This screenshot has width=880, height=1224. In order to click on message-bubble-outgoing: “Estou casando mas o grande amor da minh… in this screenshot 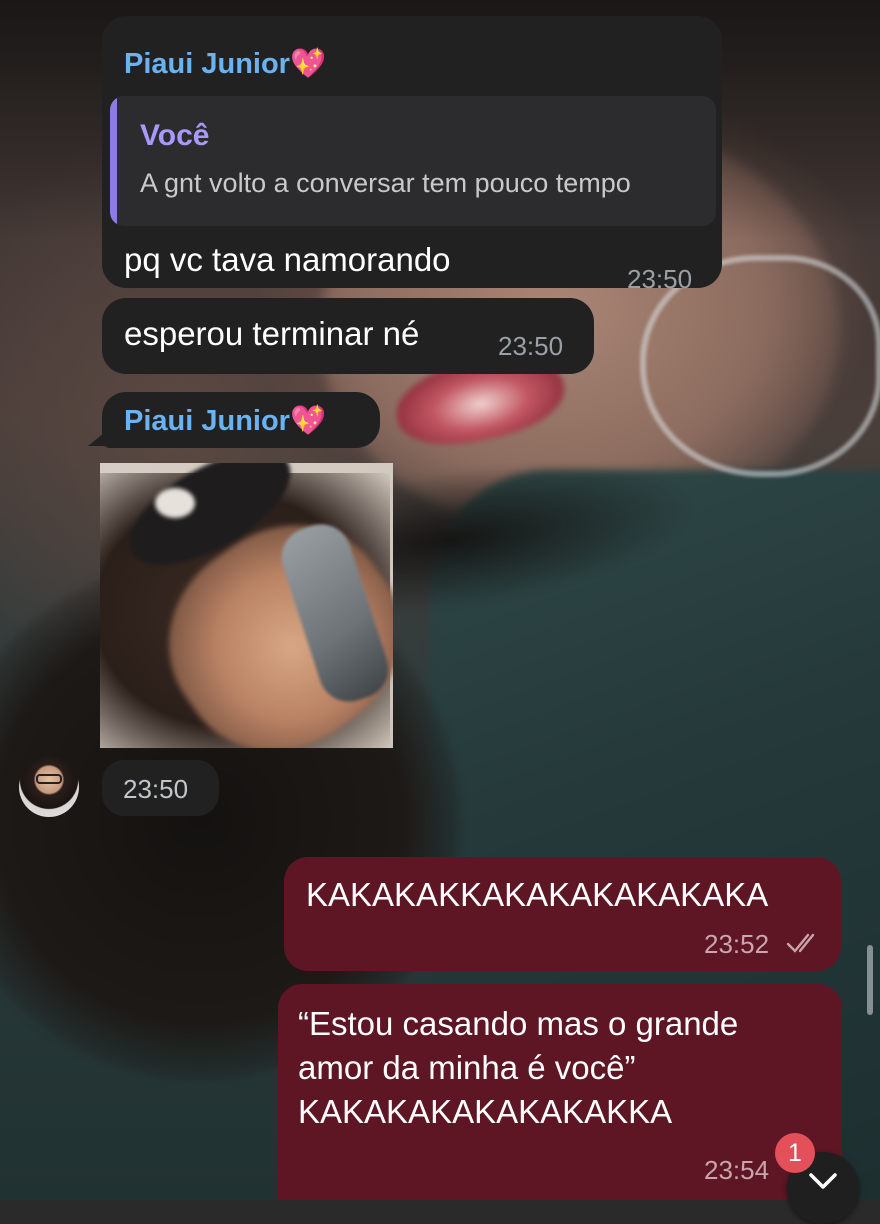, I will do `click(560, 1092)`.